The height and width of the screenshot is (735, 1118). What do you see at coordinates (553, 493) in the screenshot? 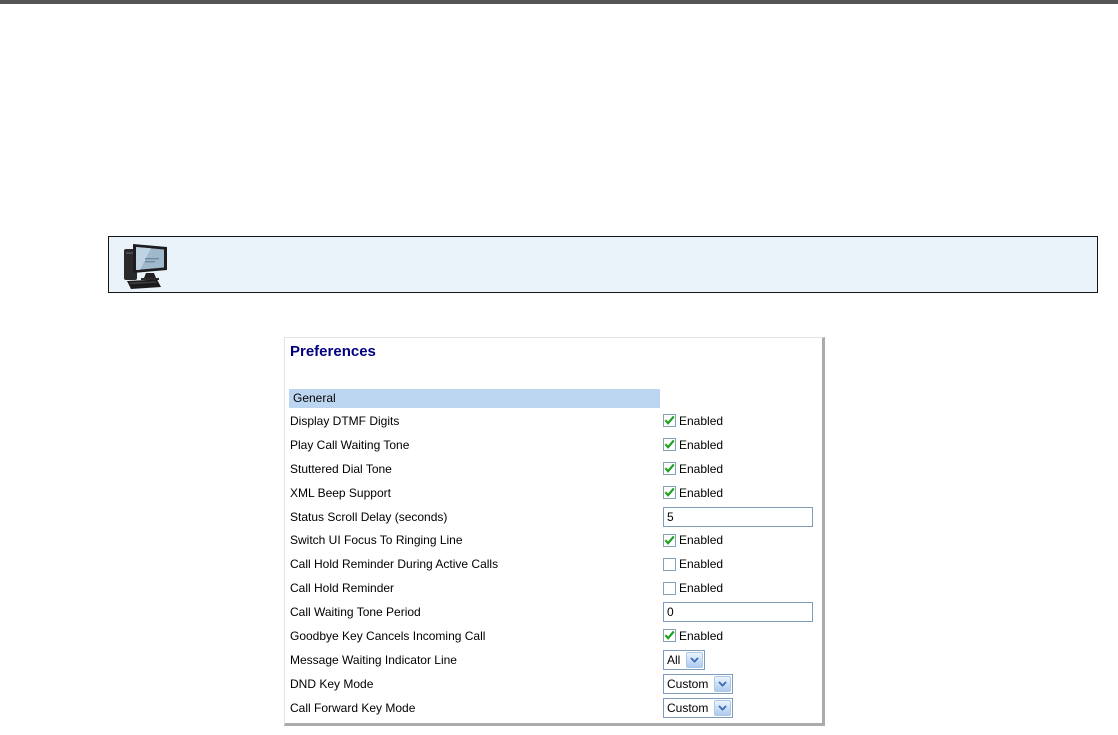
I see `setting-row-xml-beep-support: XML Beep Support Enabled` at bounding box center [553, 493].